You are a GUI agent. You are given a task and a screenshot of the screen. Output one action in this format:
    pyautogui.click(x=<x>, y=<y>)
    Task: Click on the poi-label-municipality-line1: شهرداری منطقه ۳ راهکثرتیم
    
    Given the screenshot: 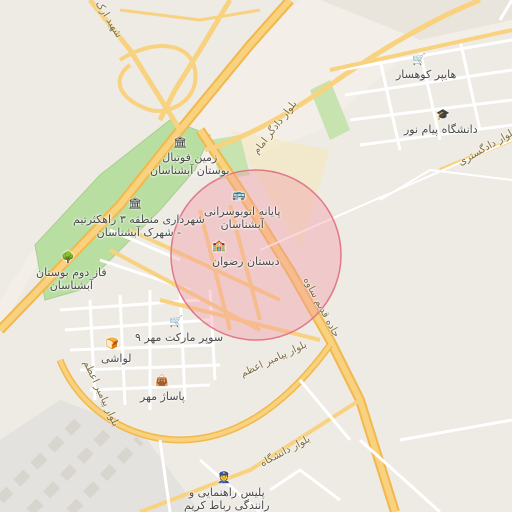 What is the action you would take?
    pyautogui.click(x=139, y=219)
    